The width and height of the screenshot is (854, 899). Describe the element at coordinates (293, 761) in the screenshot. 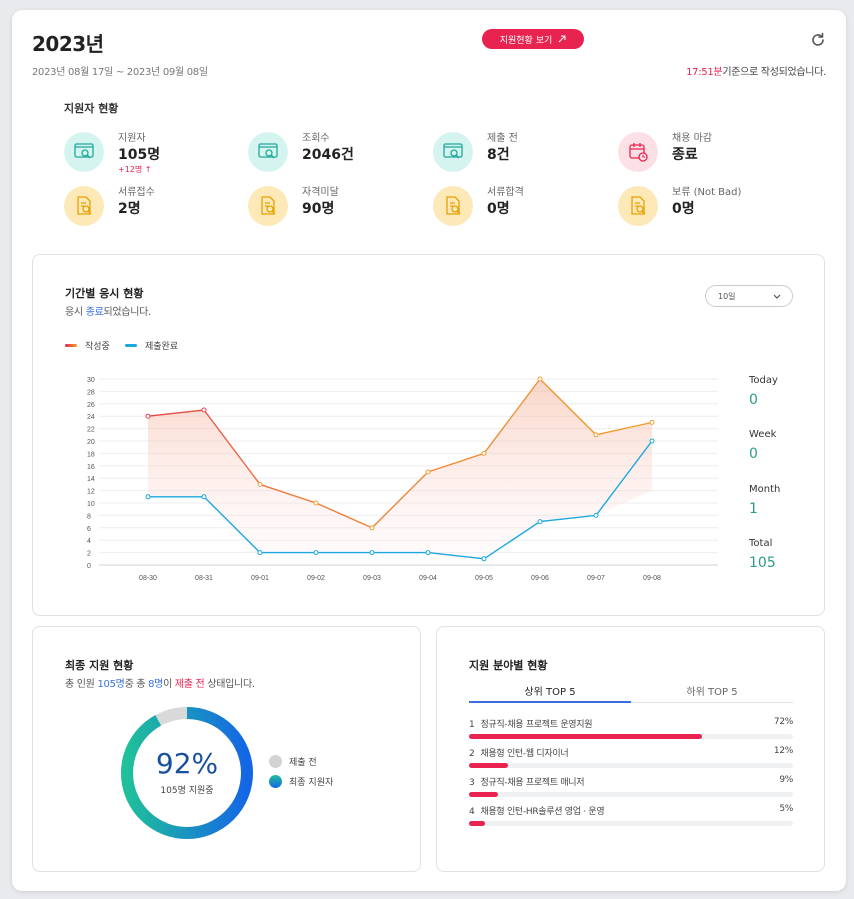

I see `legend-before-submit: 제출 전` at that location.